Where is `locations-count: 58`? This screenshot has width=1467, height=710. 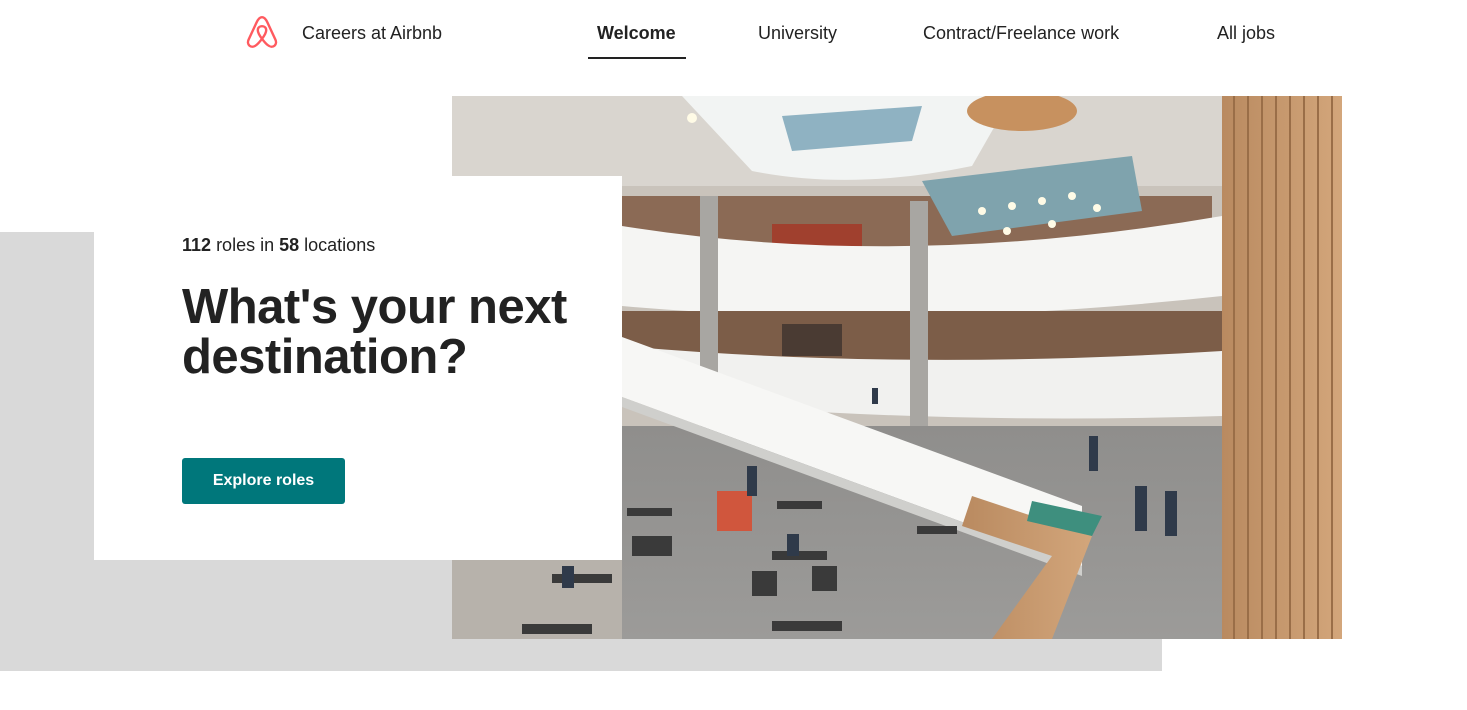 locations-count: 58 is located at coordinates (289, 245).